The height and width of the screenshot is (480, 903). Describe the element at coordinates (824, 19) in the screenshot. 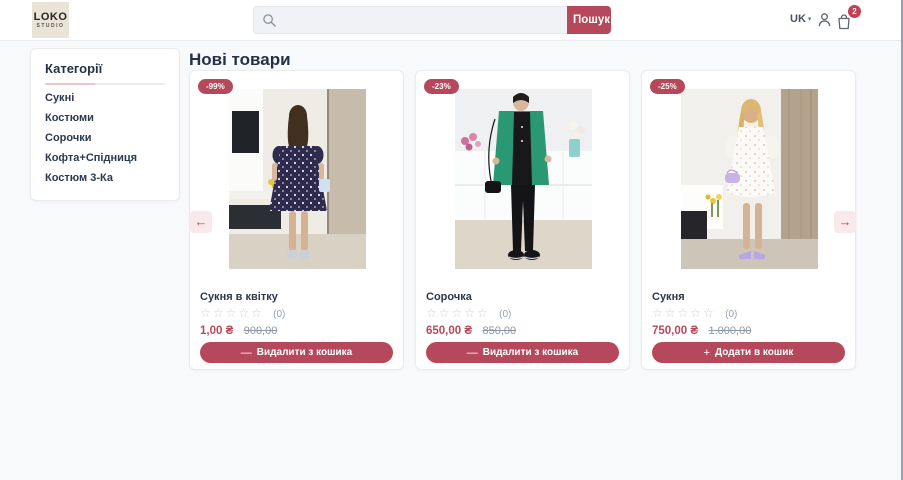

I see `user-icon` at that location.